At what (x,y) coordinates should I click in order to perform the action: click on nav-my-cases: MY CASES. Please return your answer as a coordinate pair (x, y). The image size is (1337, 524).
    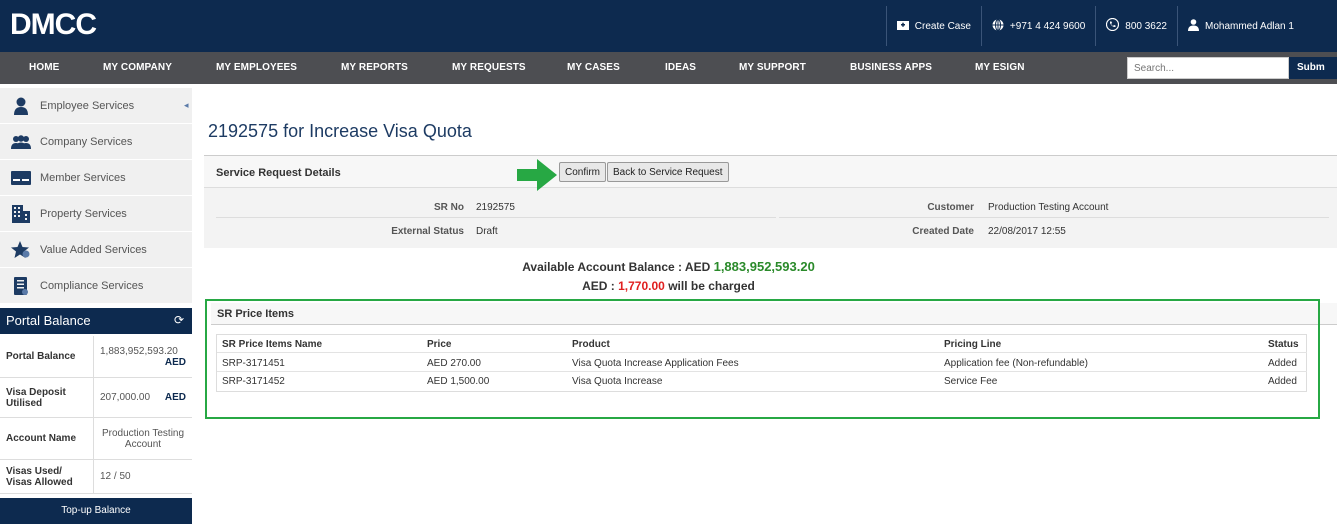
    Looking at the image, I should click on (593, 67).